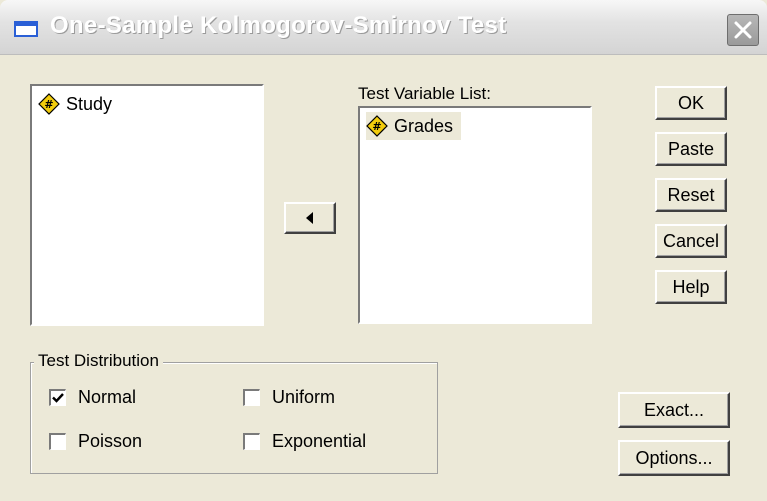  I want to click on help-button: Help, so click(691, 287).